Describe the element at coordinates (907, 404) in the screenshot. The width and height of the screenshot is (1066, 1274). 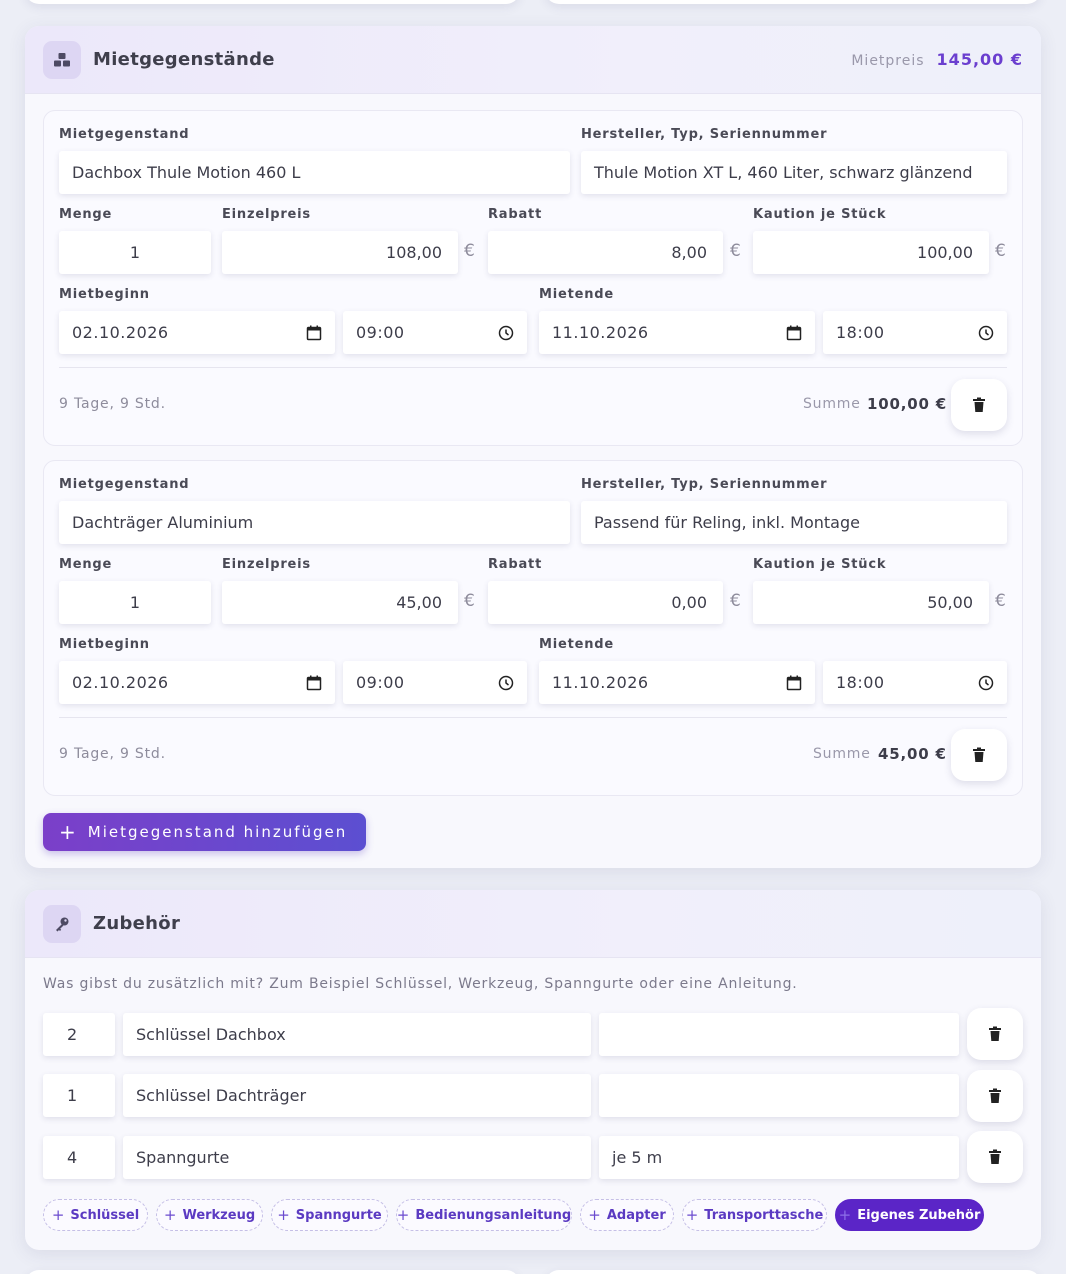
I see `item-sum: 100,00 €` at that location.